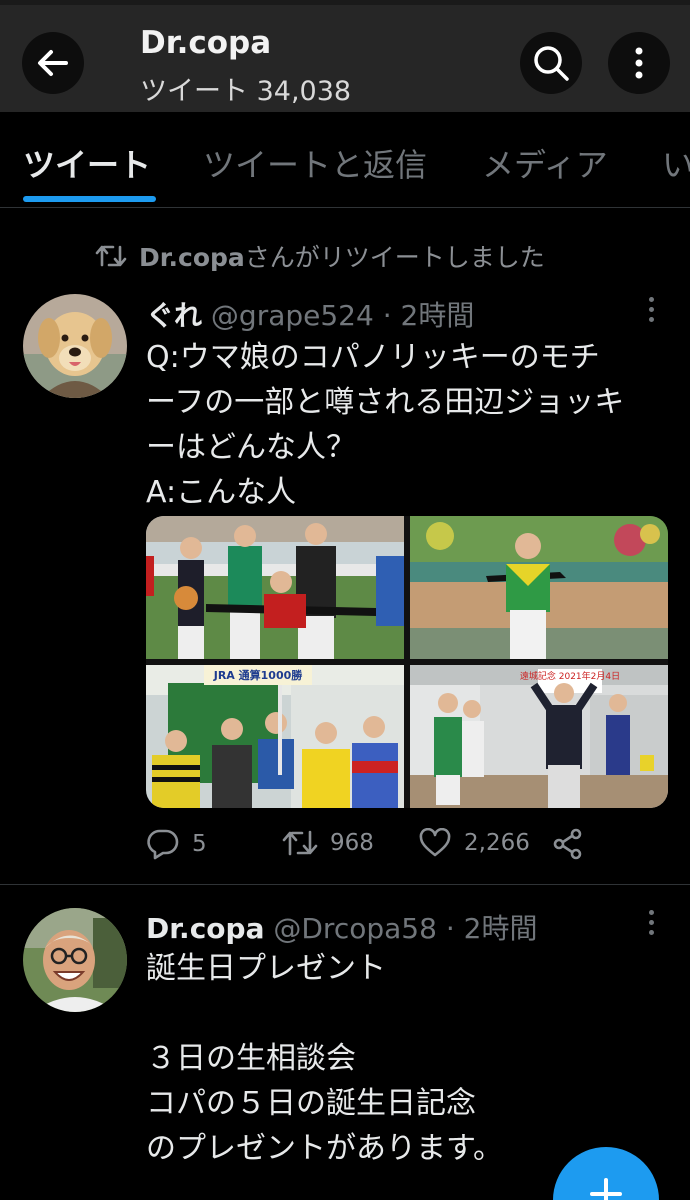 The width and height of the screenshot is (690, 1200). I want to click on profile-name-title: Dr.copa, so click(206, 43).